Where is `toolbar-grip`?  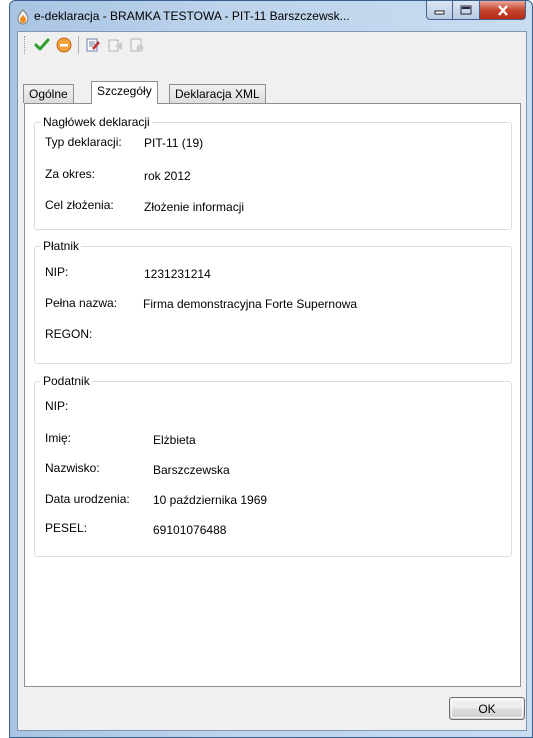 toolbar-grip is located at coordinates (25, 45).